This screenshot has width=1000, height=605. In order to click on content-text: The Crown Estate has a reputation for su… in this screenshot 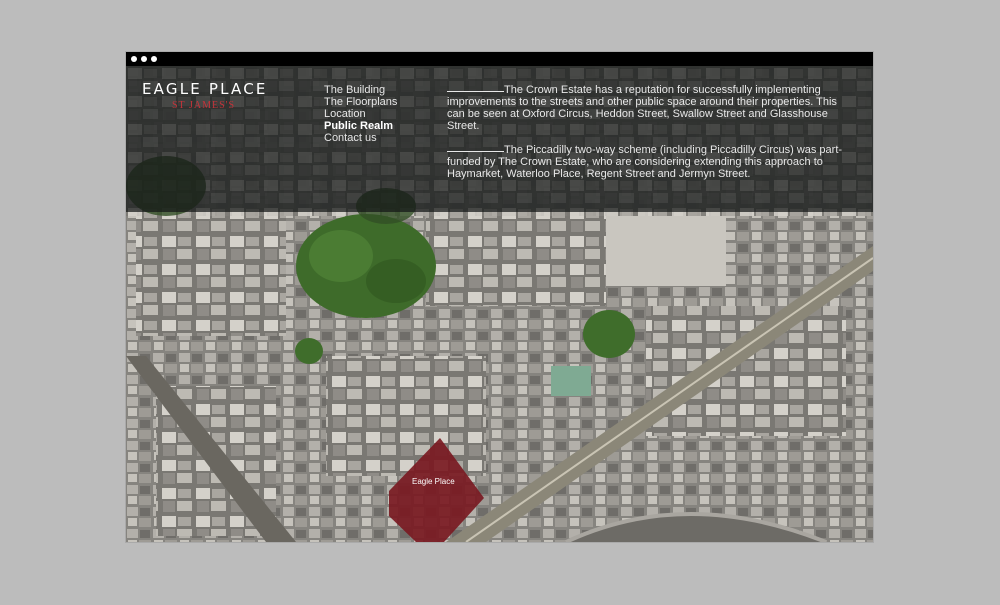, I will do `click(647, 138)`.